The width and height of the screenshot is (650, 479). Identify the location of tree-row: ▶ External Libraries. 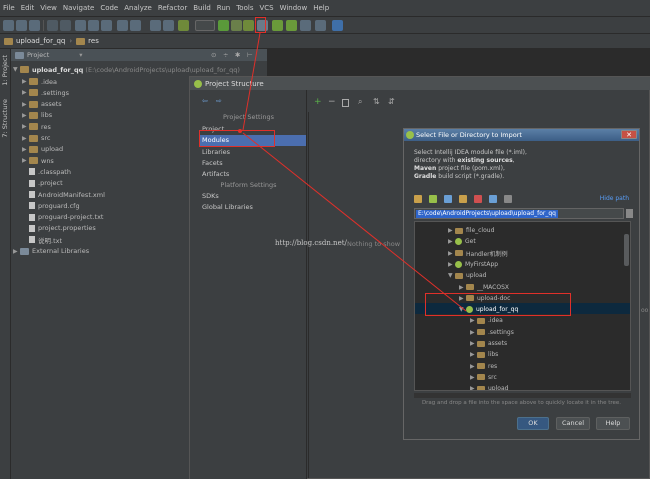
(51, 251).